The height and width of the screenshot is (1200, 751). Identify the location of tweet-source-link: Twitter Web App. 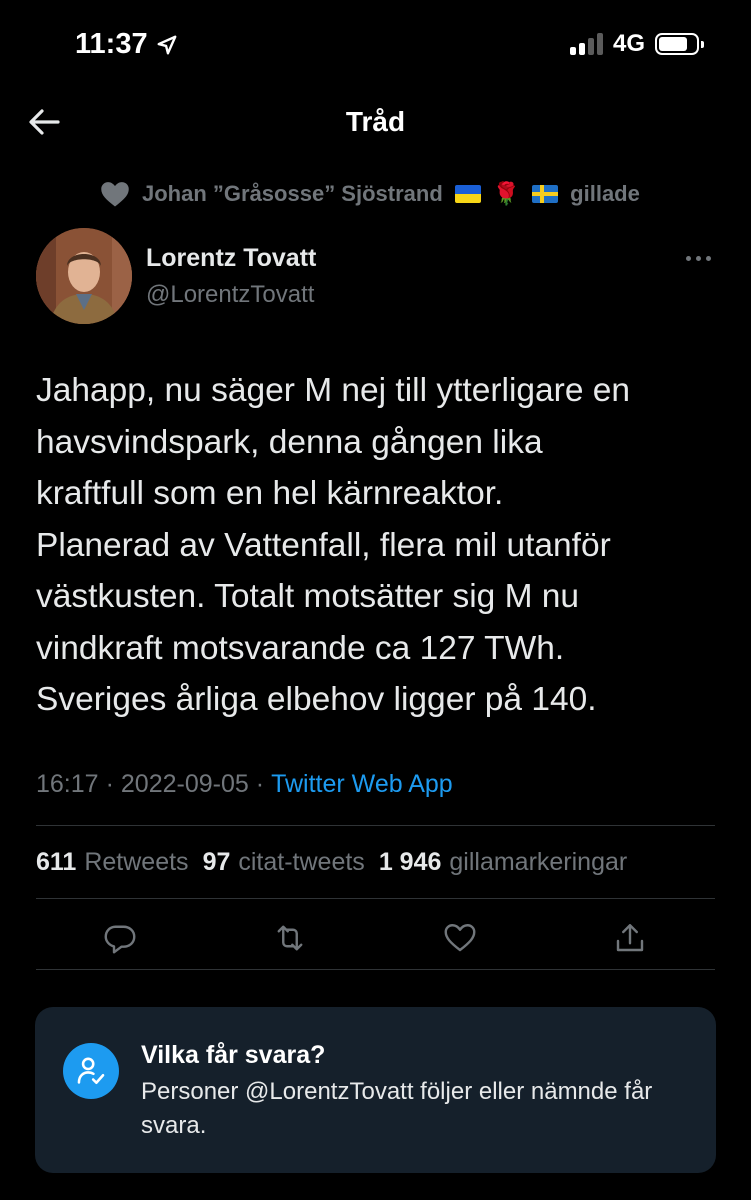
(362, 784).